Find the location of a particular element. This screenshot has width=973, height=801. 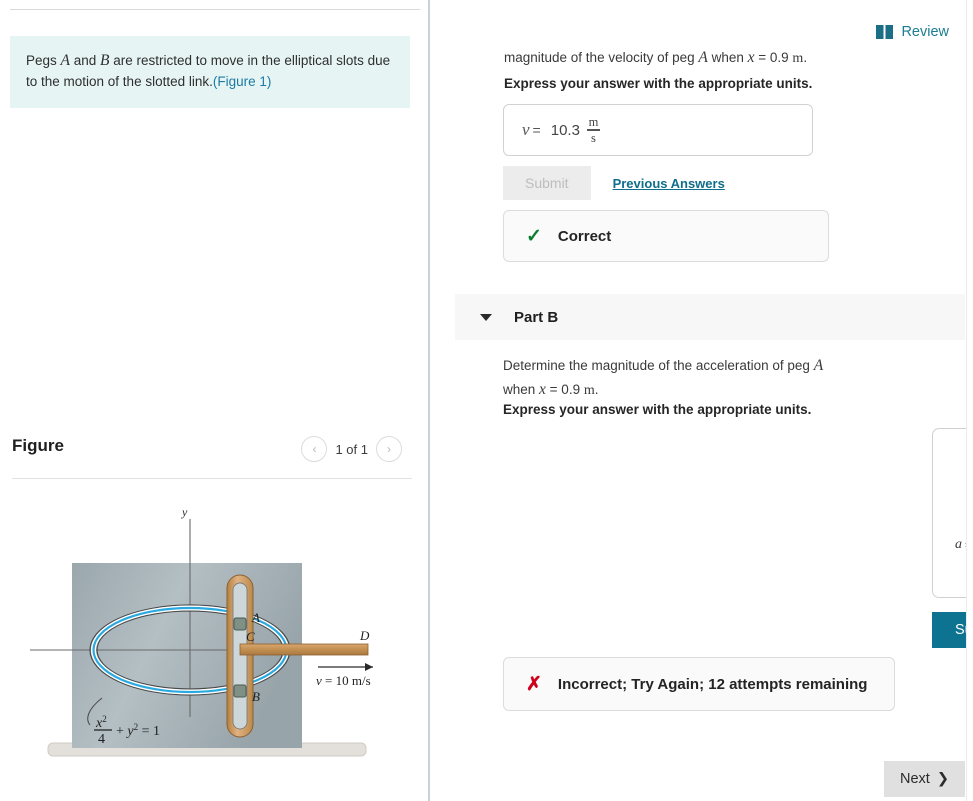

part-a-result-banner: ✓ Correct is located at coordinates (666, 236).